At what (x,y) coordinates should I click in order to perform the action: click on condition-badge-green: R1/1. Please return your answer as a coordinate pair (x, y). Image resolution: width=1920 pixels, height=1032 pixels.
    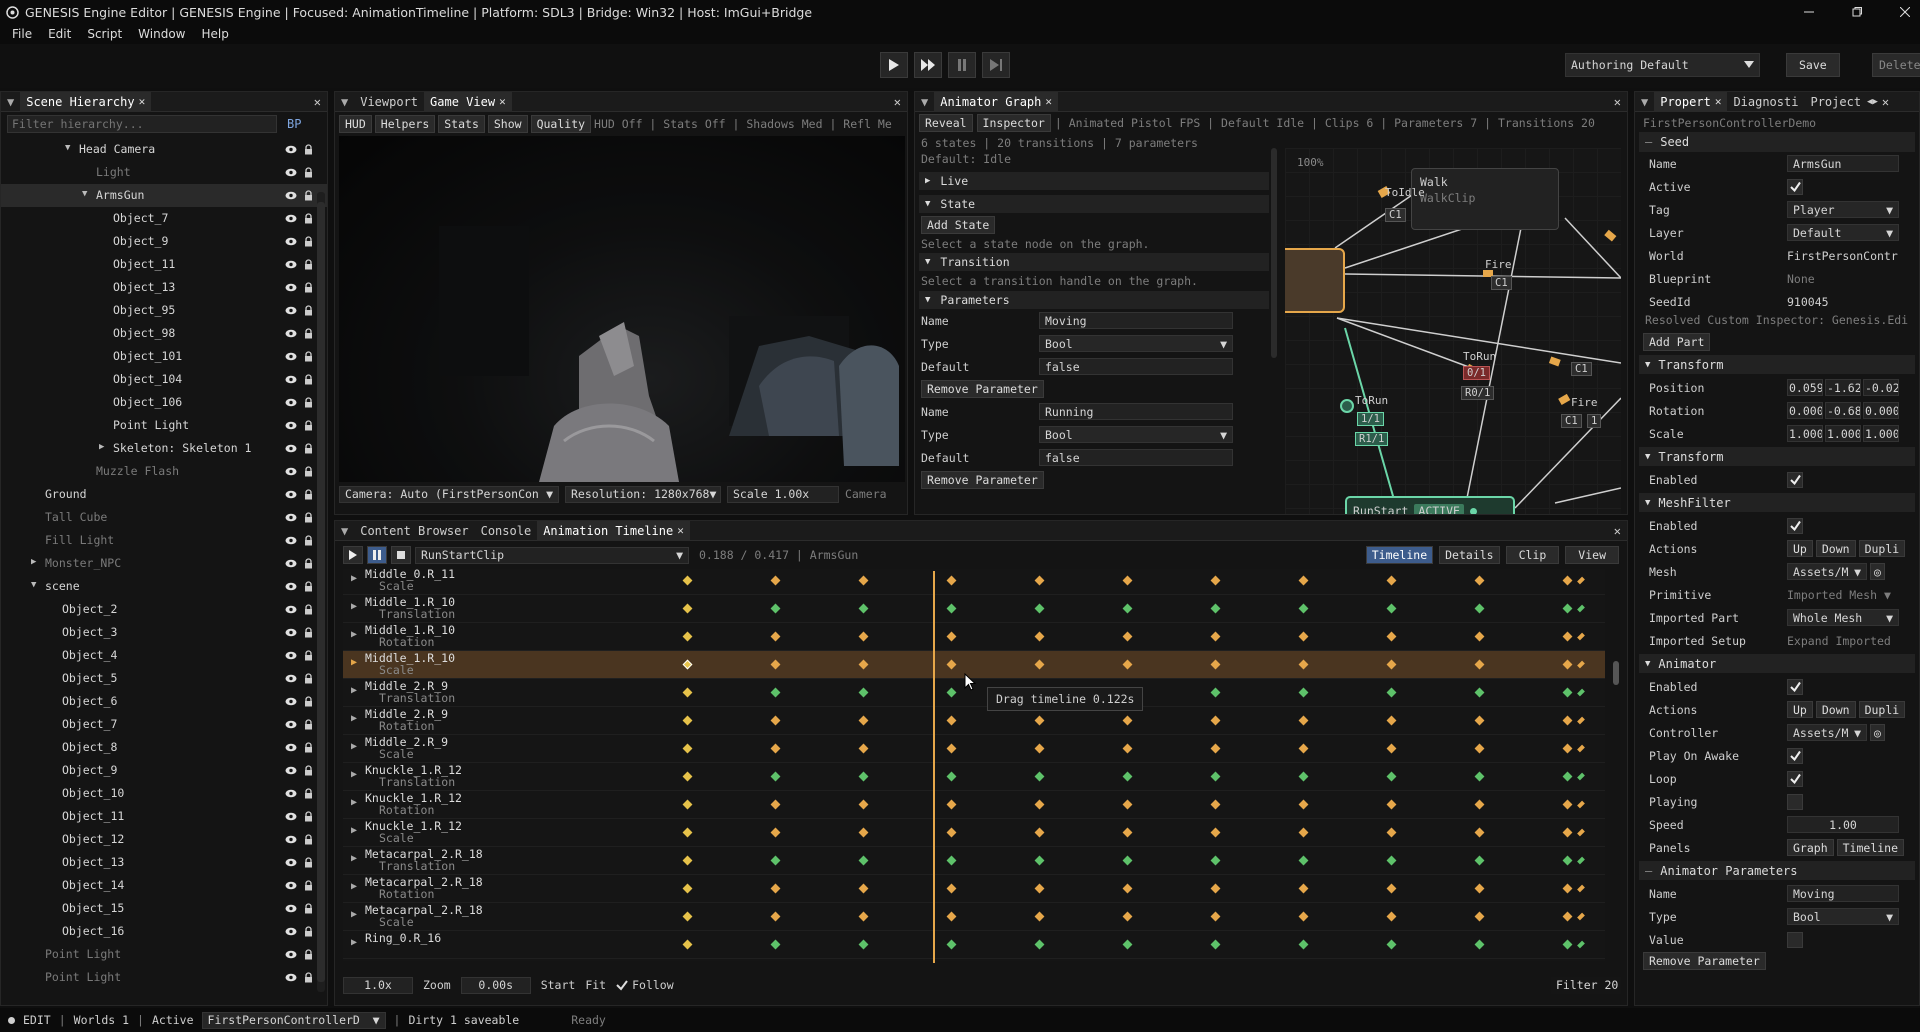
    Looking at the image, I should click on (1372, 439).